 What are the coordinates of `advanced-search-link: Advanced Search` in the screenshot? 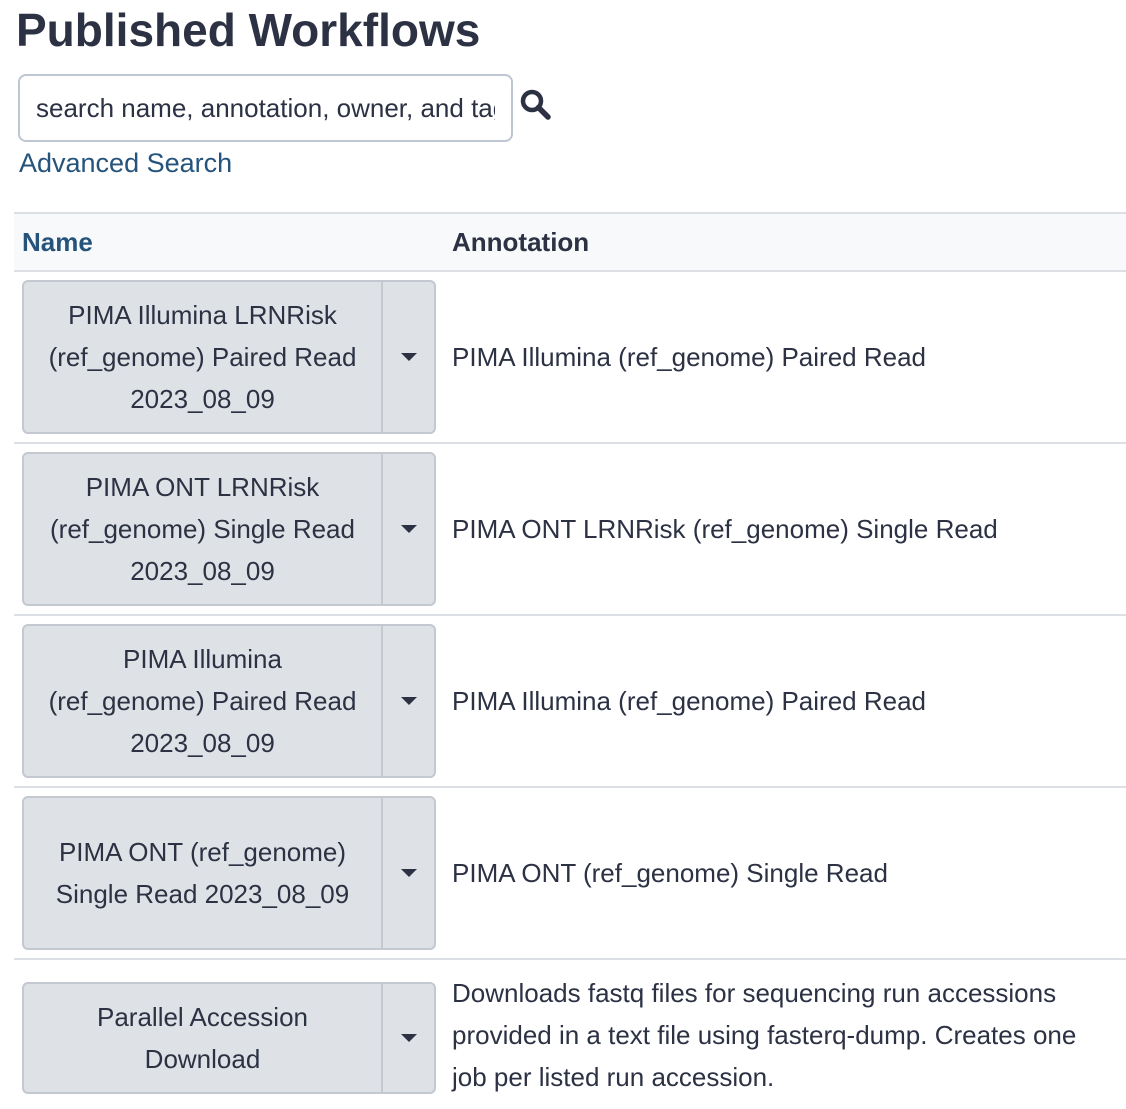 It's located at (125, 163).